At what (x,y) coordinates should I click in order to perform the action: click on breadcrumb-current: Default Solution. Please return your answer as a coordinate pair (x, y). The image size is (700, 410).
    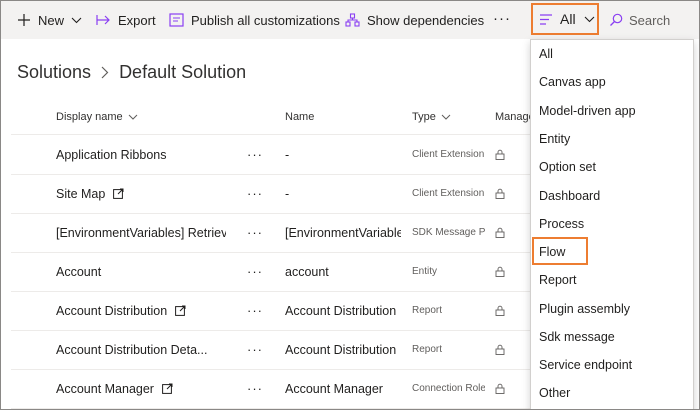
    Looking at the image, I should click on (183, 72).